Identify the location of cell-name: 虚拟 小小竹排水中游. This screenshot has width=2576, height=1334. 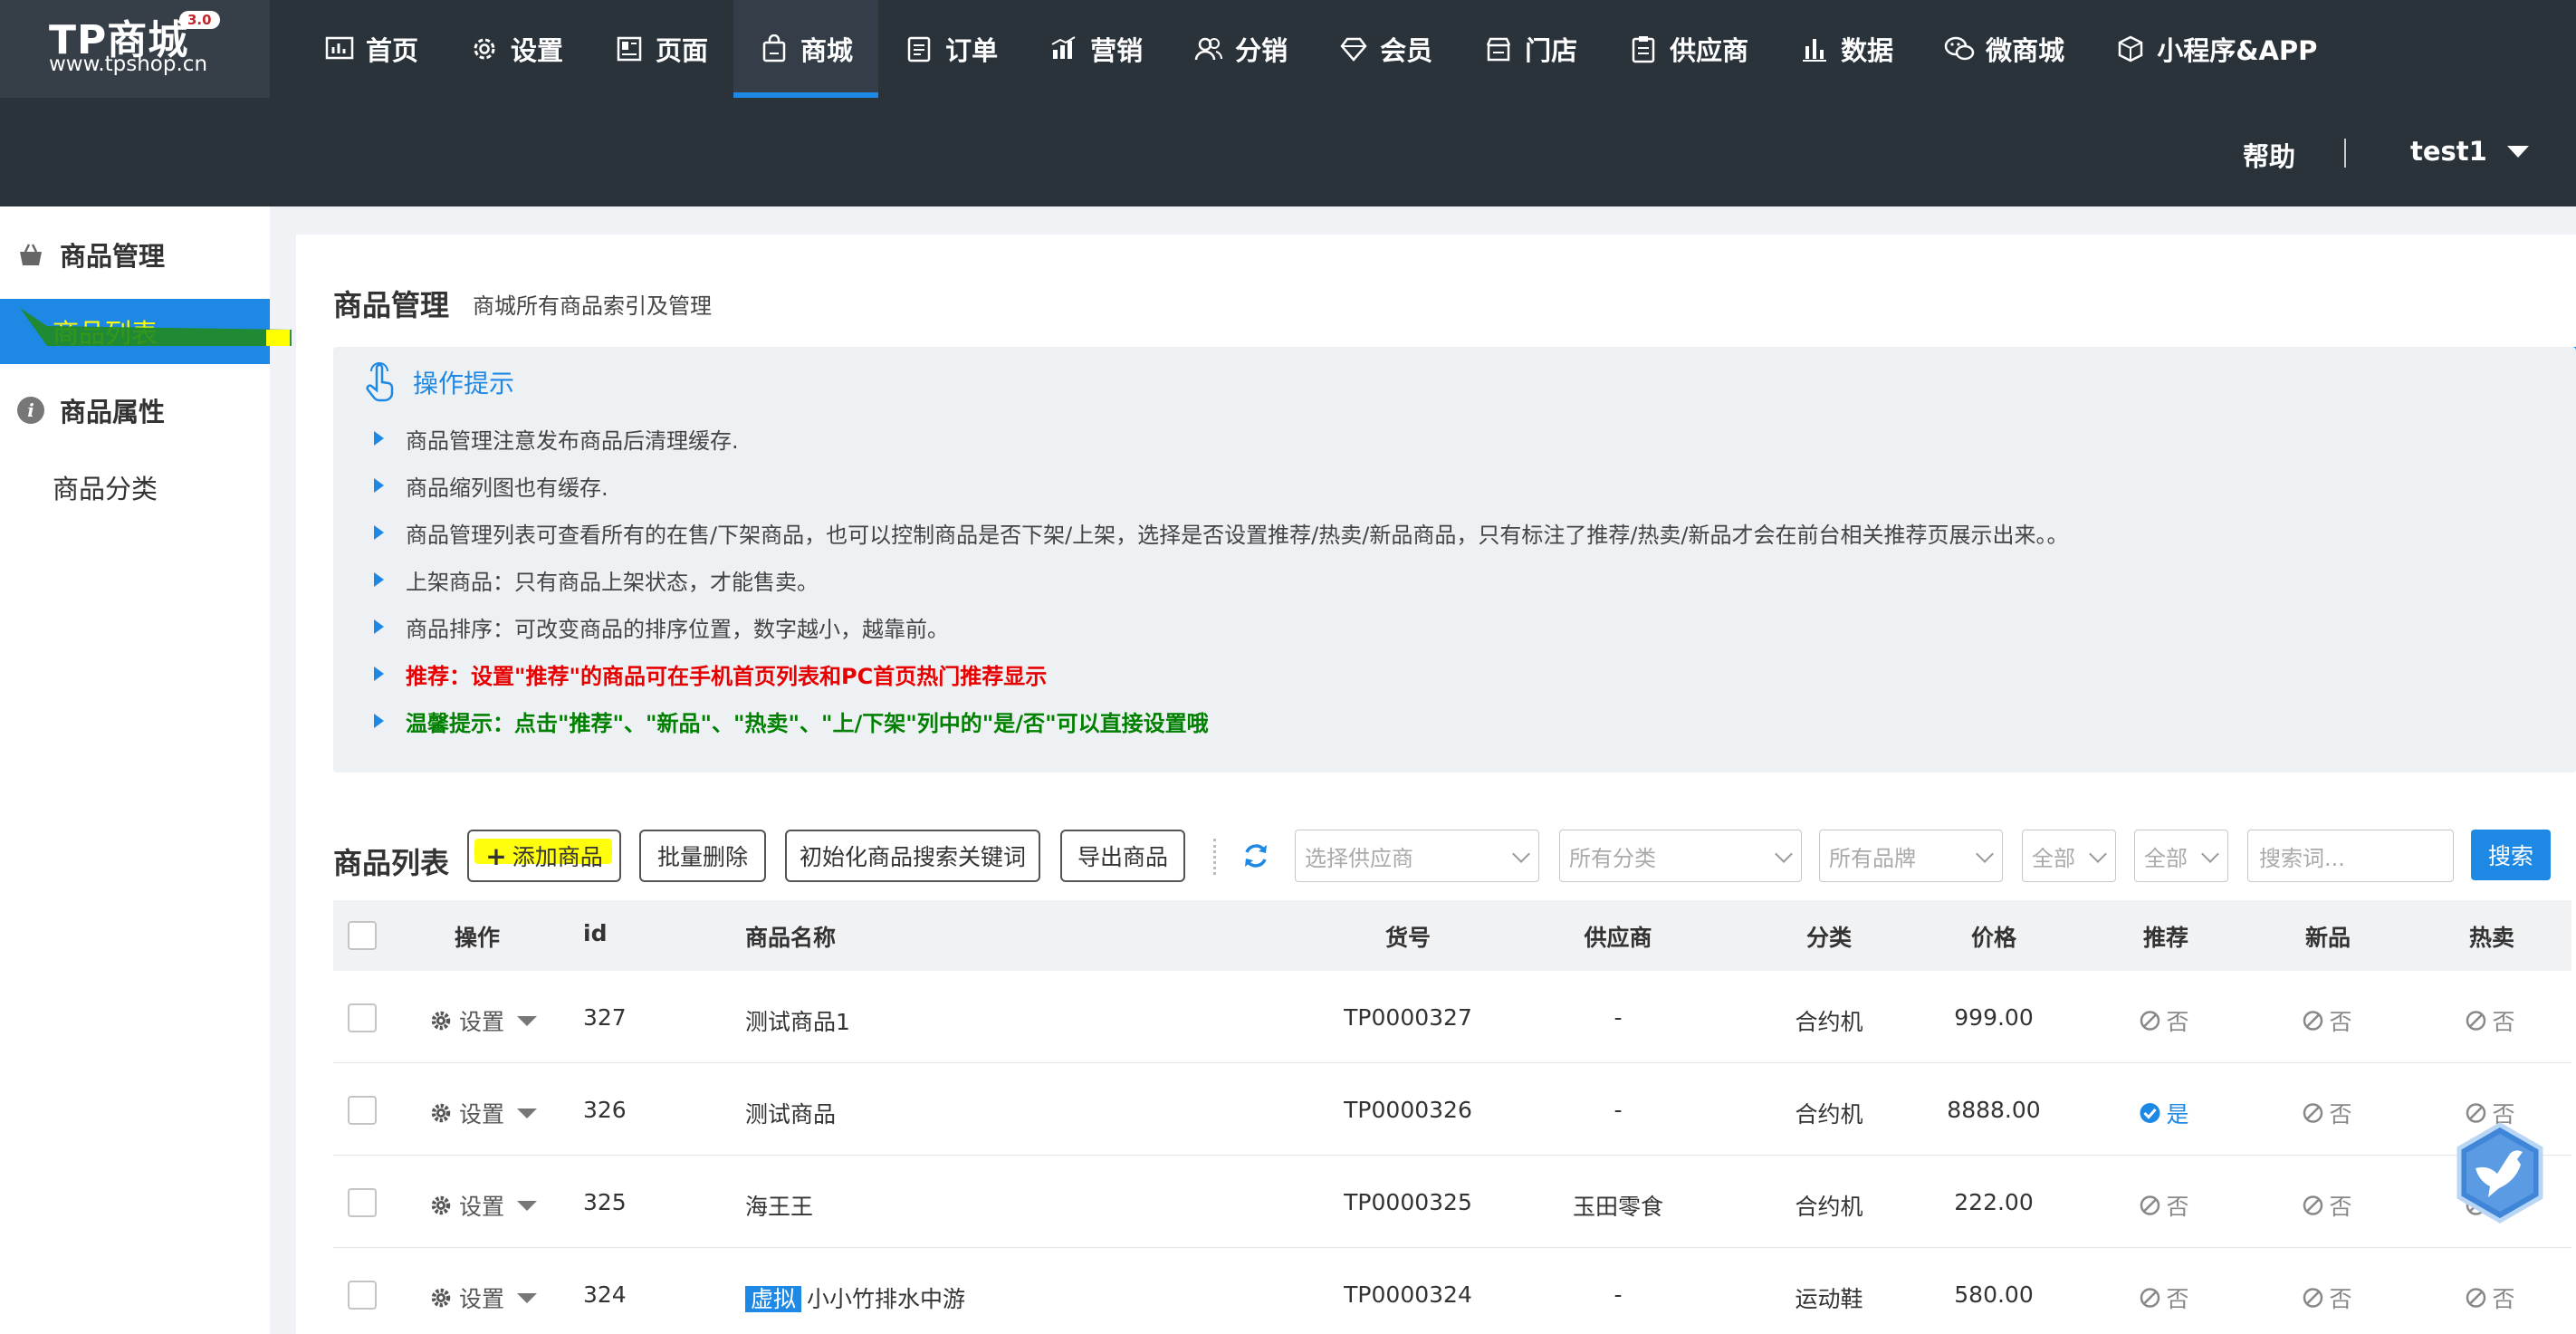
(855, 1298).